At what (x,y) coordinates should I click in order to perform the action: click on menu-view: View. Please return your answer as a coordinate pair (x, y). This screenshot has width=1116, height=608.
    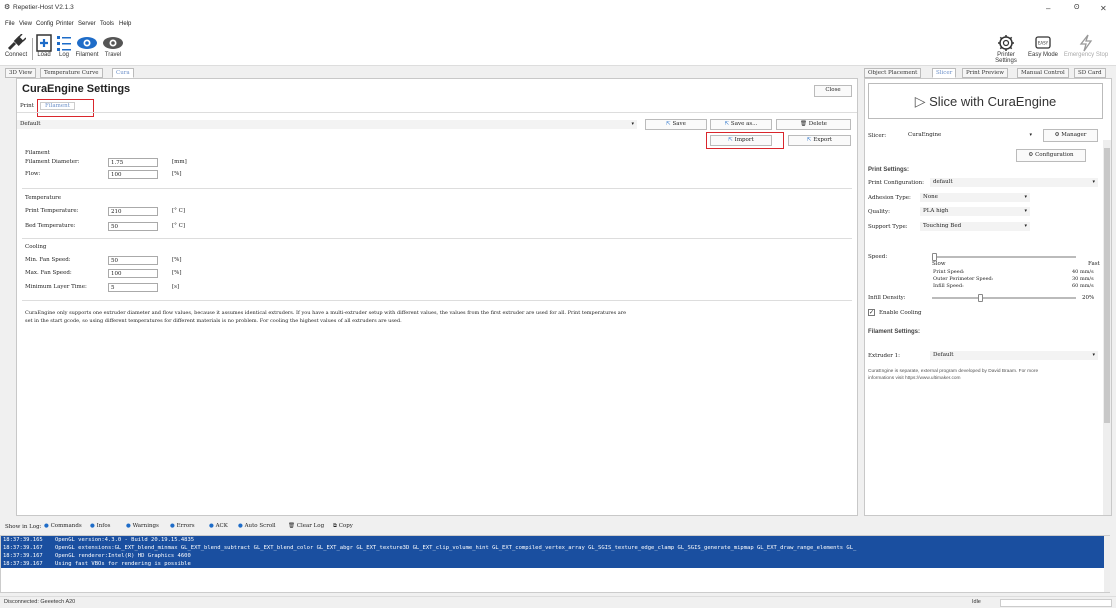
    Looking at the image, I should click on (25, 24).